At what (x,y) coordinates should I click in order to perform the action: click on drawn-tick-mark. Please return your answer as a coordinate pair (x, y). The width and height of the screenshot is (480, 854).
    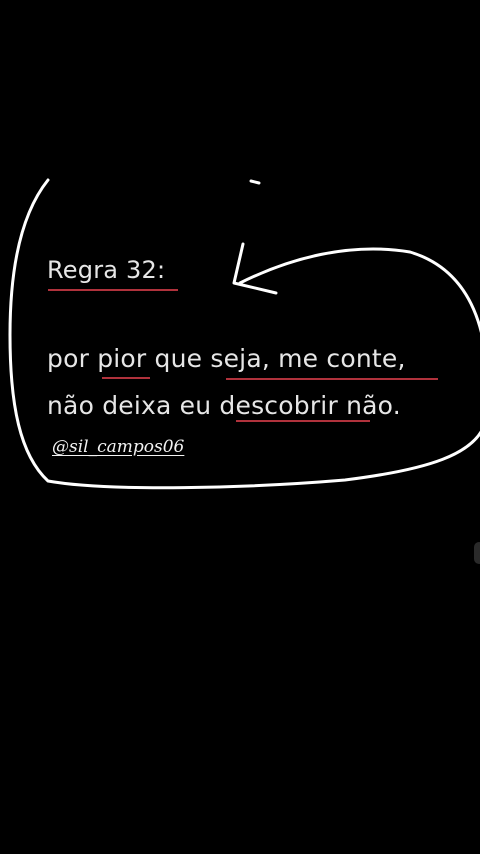
    Looking at the image, I should click on (255, 182).